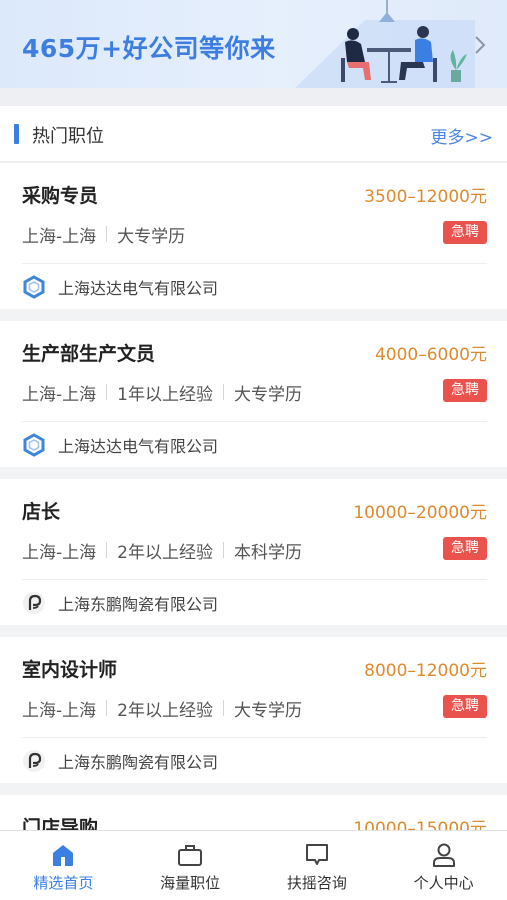 The height and width of the screenshot is (900, 507). Describe the element at coordinates (443, 855) in the screenshot. I see `user-icon` at that location.